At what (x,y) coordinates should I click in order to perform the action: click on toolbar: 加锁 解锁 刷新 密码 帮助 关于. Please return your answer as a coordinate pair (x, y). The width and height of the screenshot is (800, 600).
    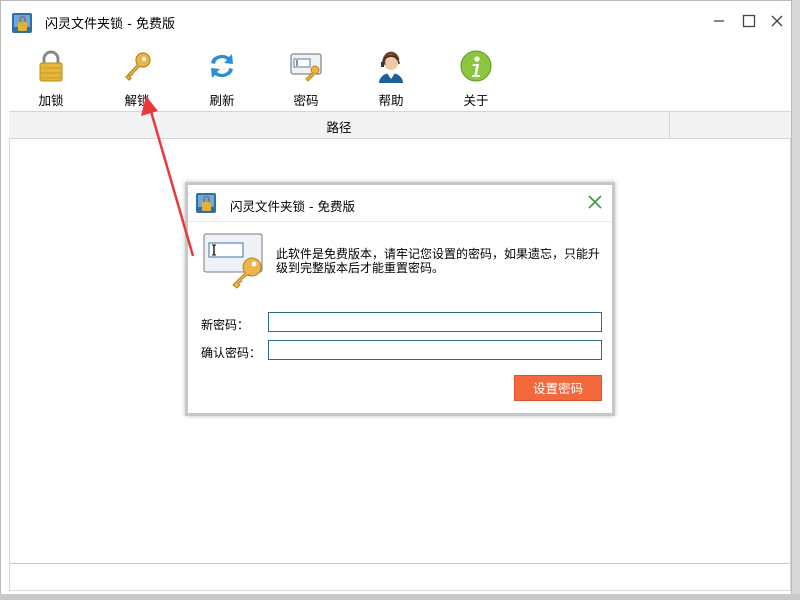
    Looking at the image, I should click on (396, 76).